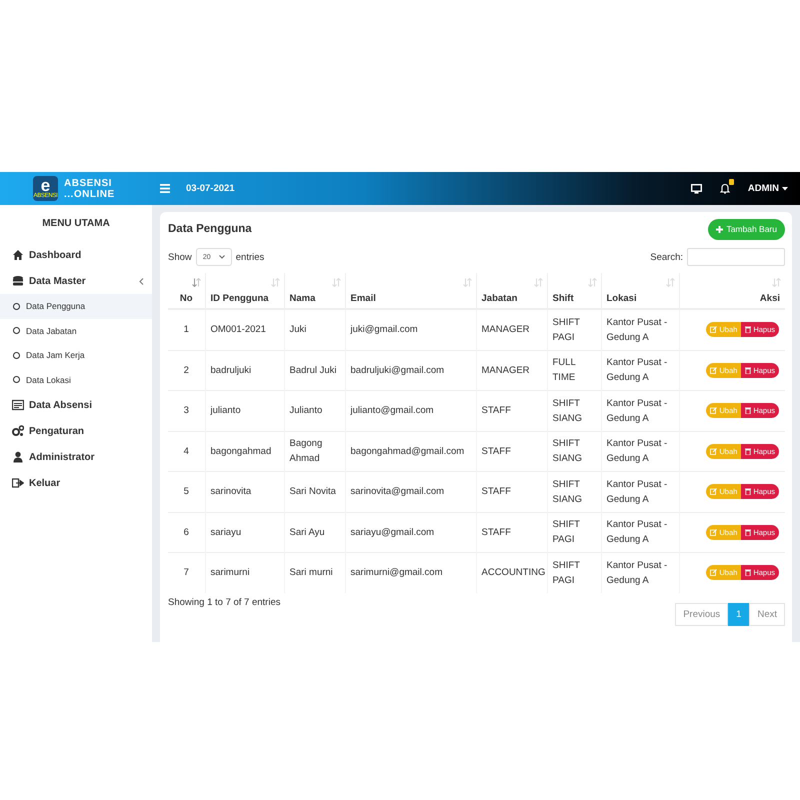 This screenshot has height=800, width=800. What do you see at coordinates (186, 492) in the screenshot?
I see `table-cell: 5` at bounding box center [186, 492].